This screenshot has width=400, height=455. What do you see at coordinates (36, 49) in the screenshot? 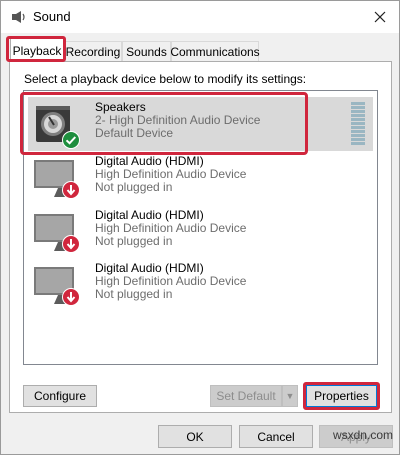
I see `tab-highlight-annotation` at bounding box center [36, 49].